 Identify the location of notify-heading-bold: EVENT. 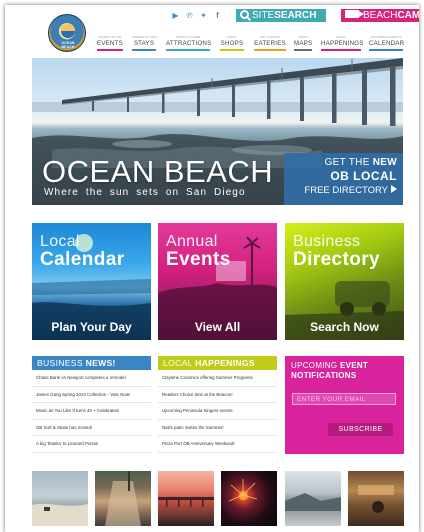
(354, 365).